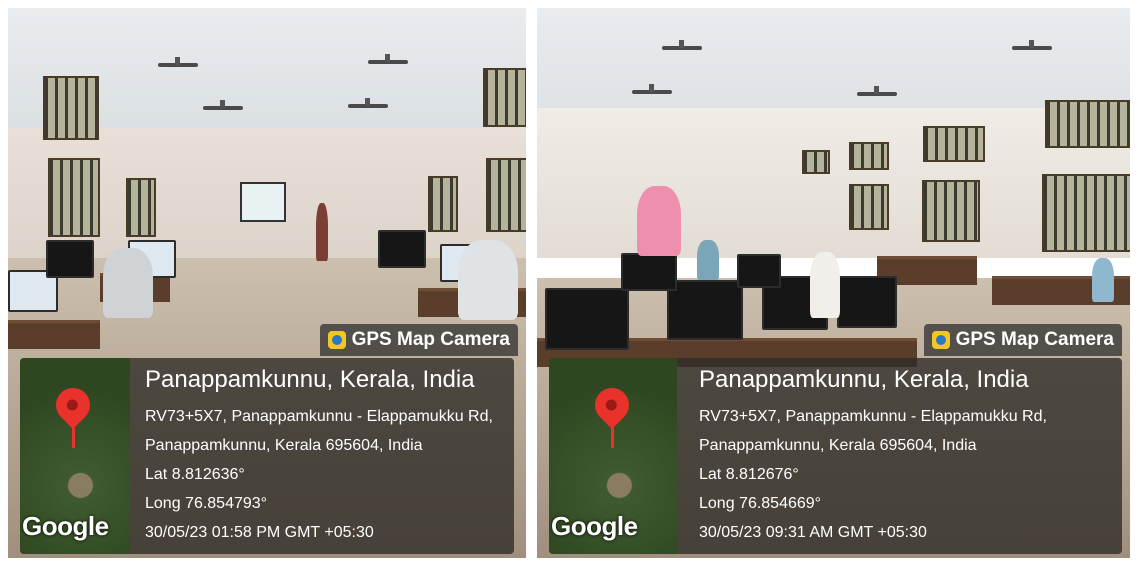  I want to click on longitude: Long 76.854793°, so click(206, 503).